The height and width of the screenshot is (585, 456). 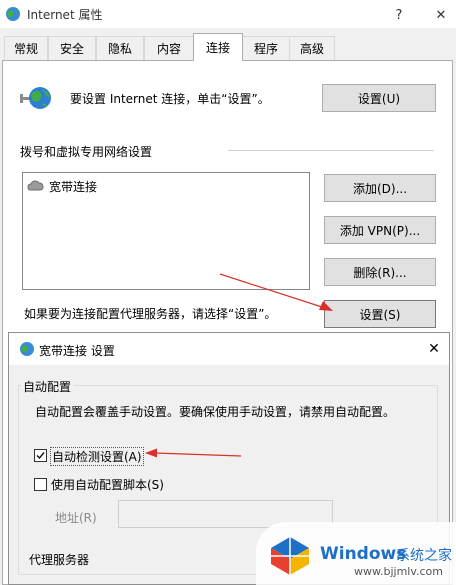 I want to click on list-item-label: 宽带连接, so click(x=73, y=186).